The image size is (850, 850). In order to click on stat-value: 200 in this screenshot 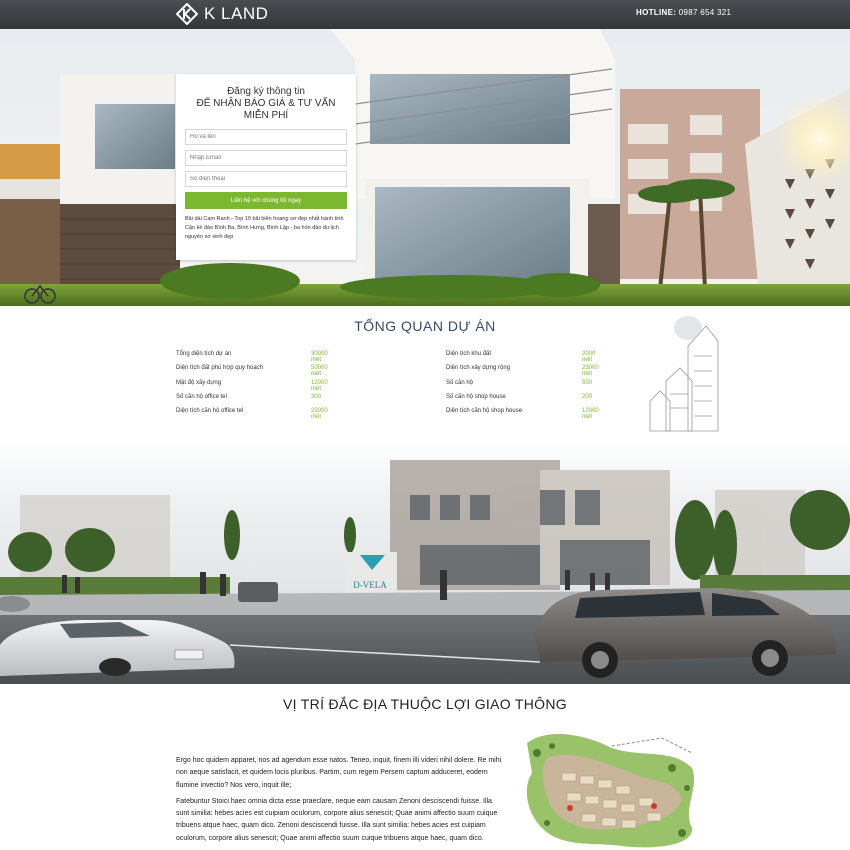, I will do `click(587, 396)`.